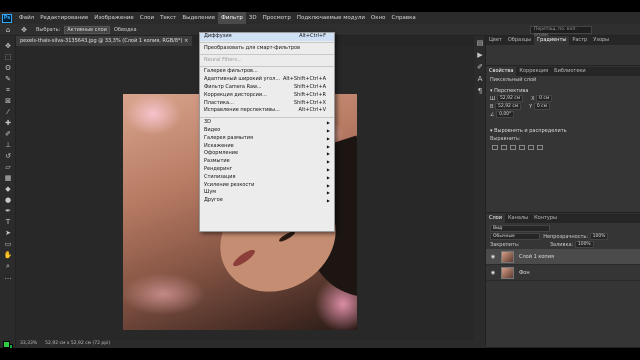  What do you see at coordinates (8, 156) in the screenshot?
I see `history-brush-icon: ↺` at bounding box center [8, 156].